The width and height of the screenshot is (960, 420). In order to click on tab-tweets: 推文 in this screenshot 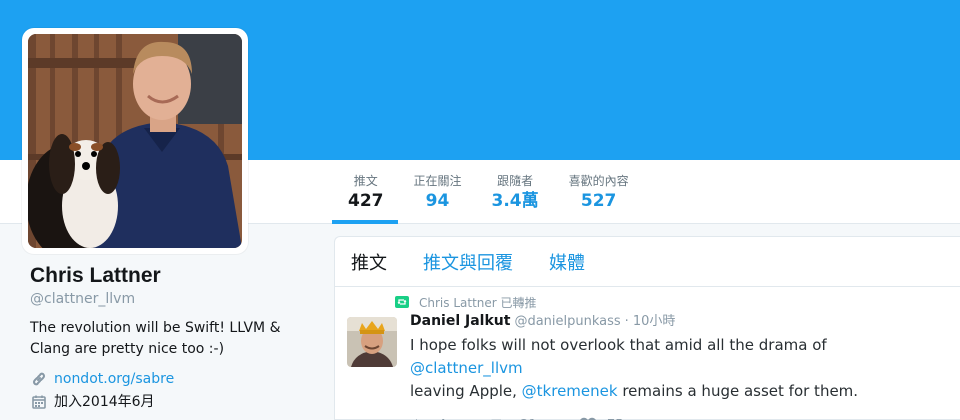, I will do `click(369, 262)`.